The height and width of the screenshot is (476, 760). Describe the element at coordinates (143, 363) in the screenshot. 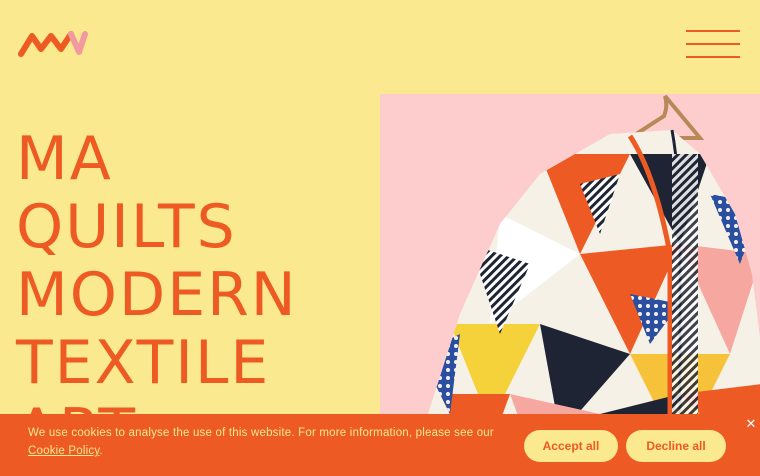

I see `hero-title-line: TEXTILE` at that location.